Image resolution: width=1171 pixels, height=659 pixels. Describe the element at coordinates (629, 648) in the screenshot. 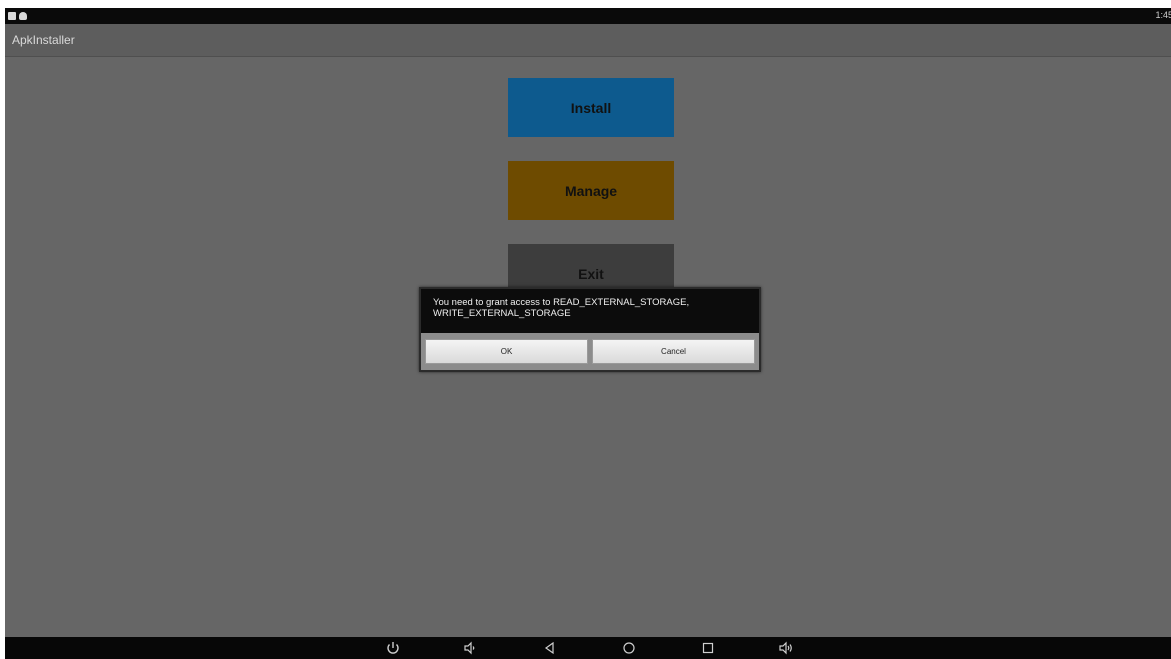

I see `home-icon` at that location.